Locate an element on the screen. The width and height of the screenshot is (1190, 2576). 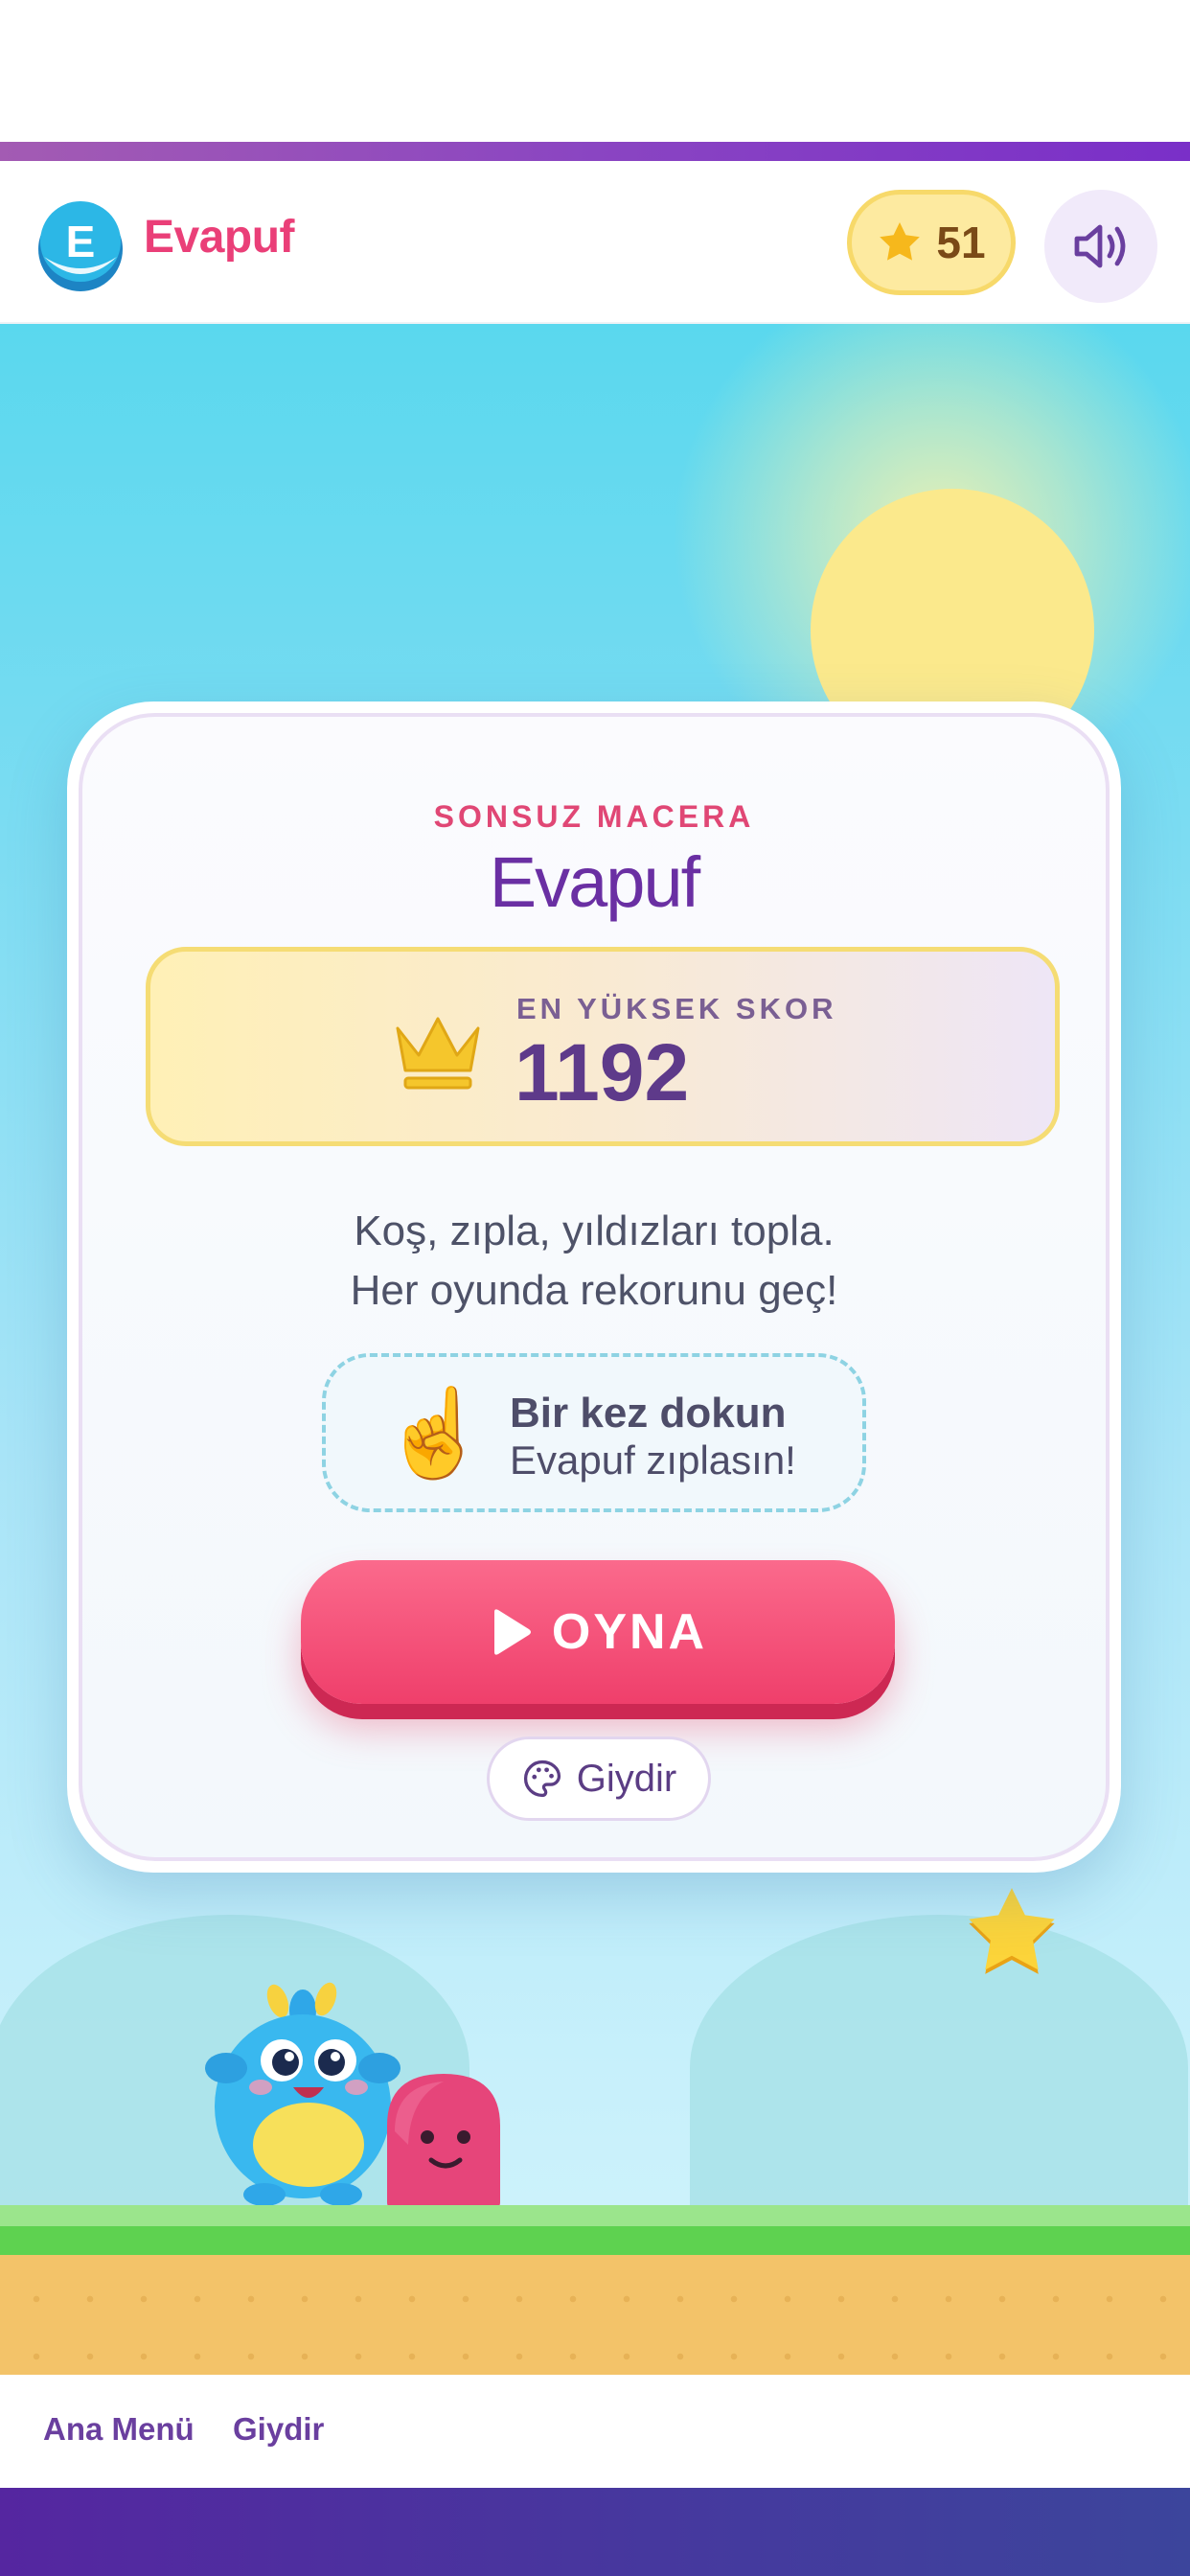
play-icon is located at coordinates (512, 1632).